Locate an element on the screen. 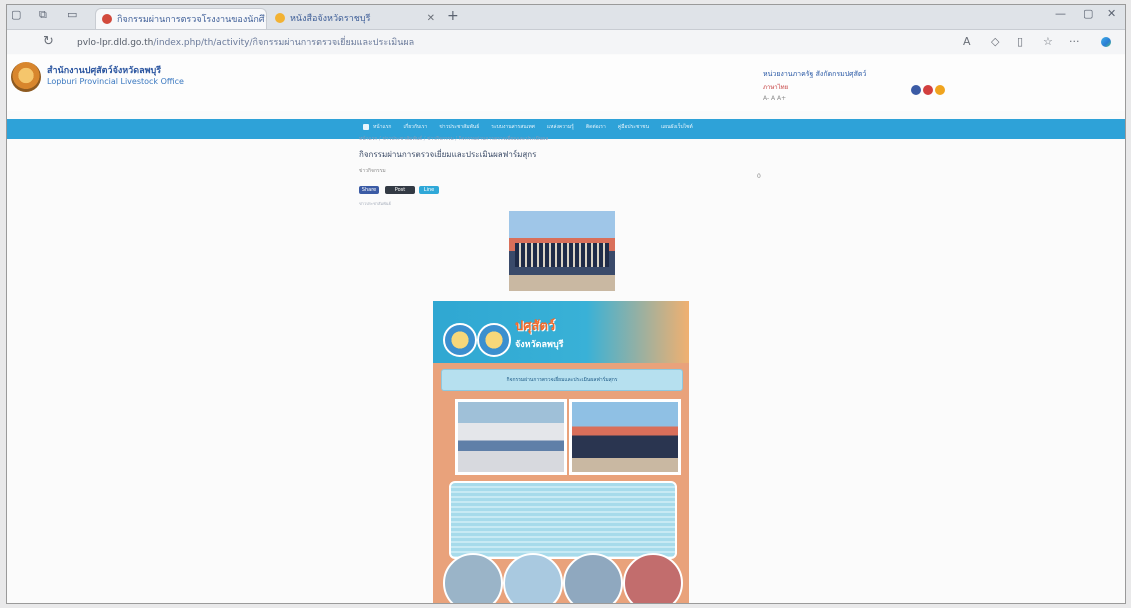 This screenshot has height=608, width=1131. nav-item: แผนผังเว็บไซต์ is located at coordinates (677, 127).